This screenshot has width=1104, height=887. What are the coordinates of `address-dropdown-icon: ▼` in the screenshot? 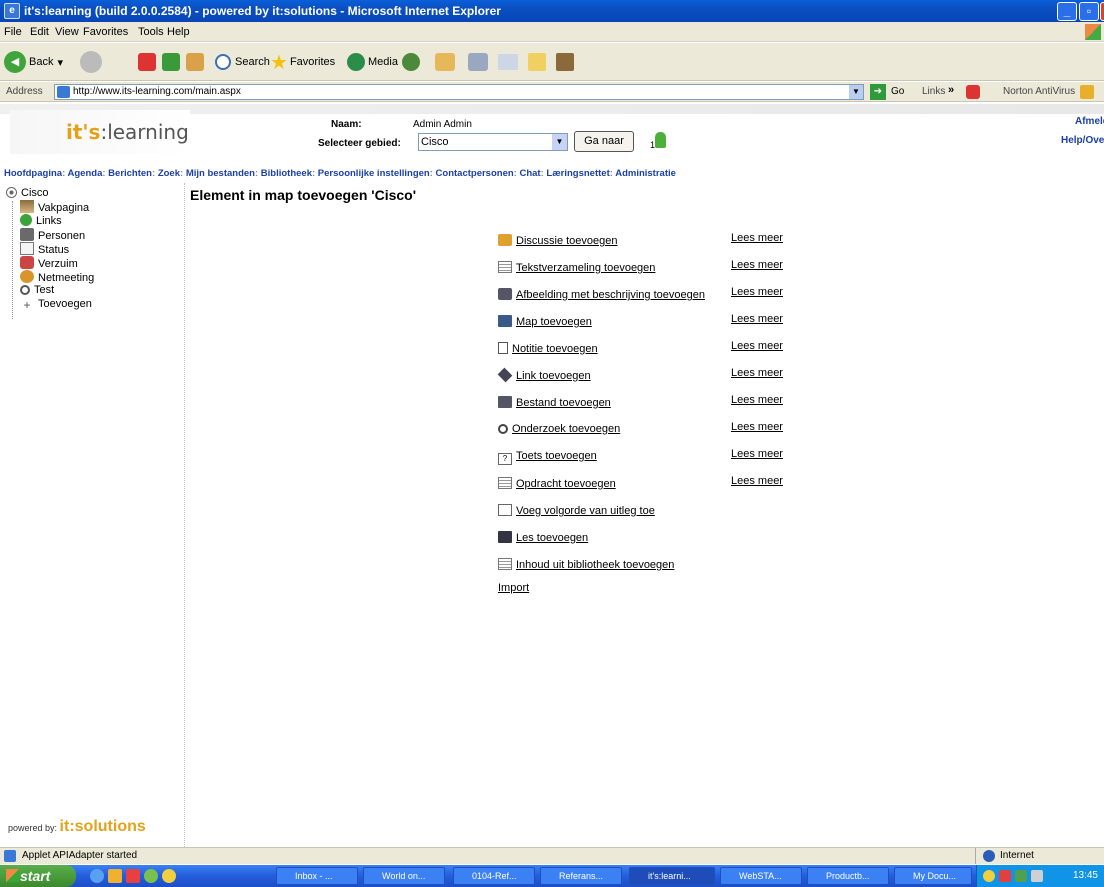 It's located at (856, 92).